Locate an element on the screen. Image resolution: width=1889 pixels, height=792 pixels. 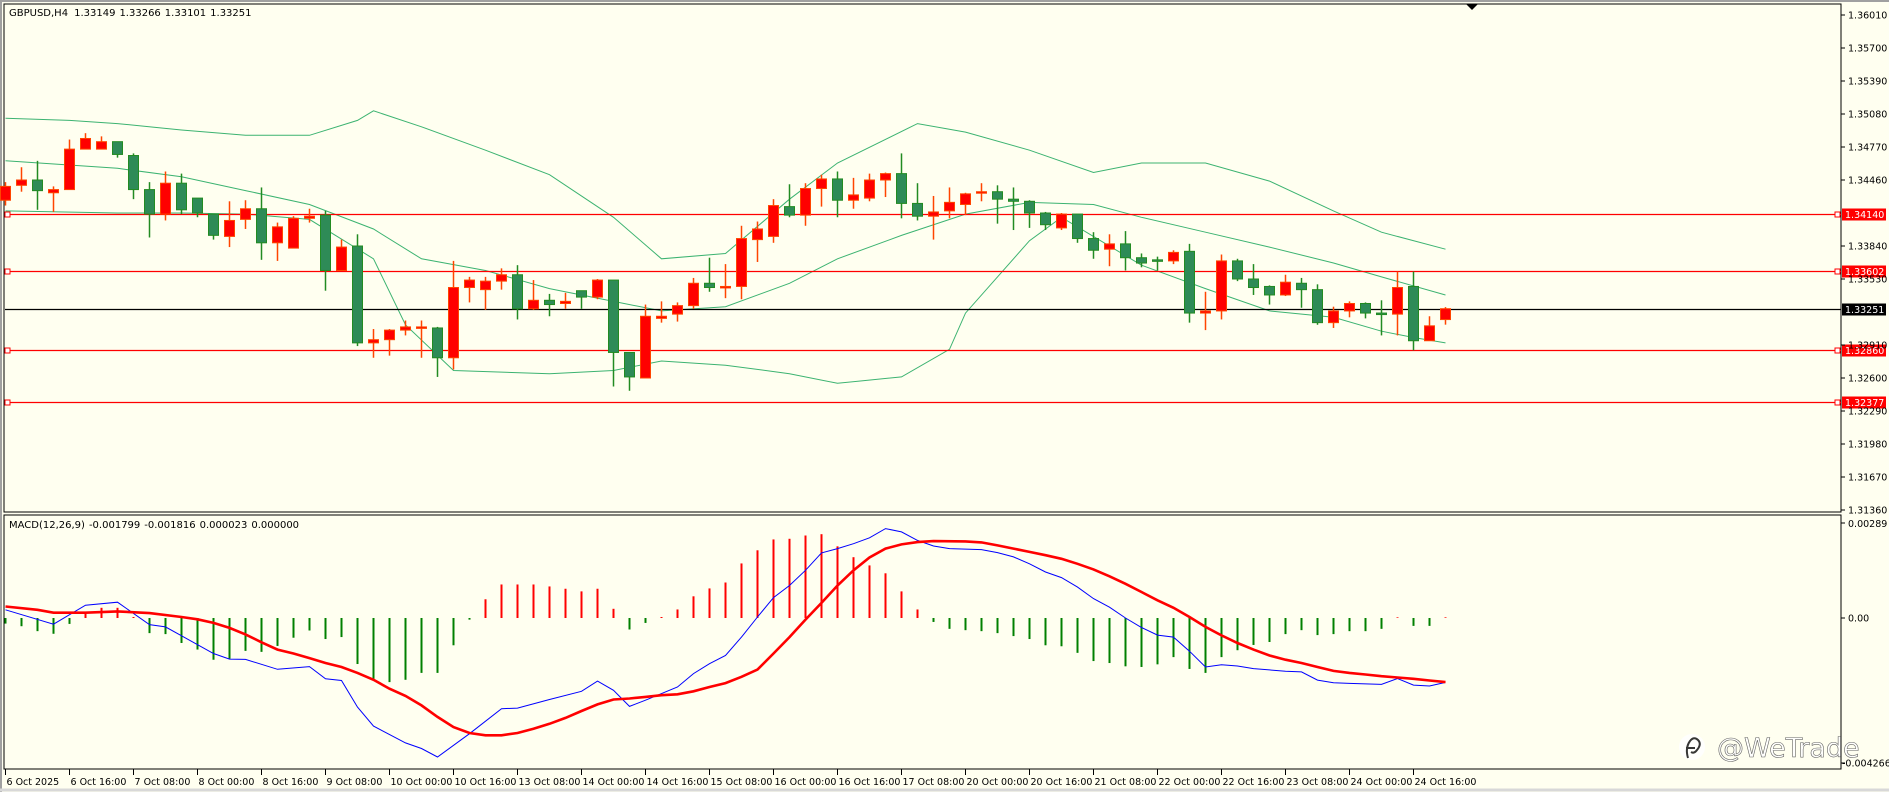
time-tick-label: 14 Oct 00:00 is located at coordinates (614, 782).